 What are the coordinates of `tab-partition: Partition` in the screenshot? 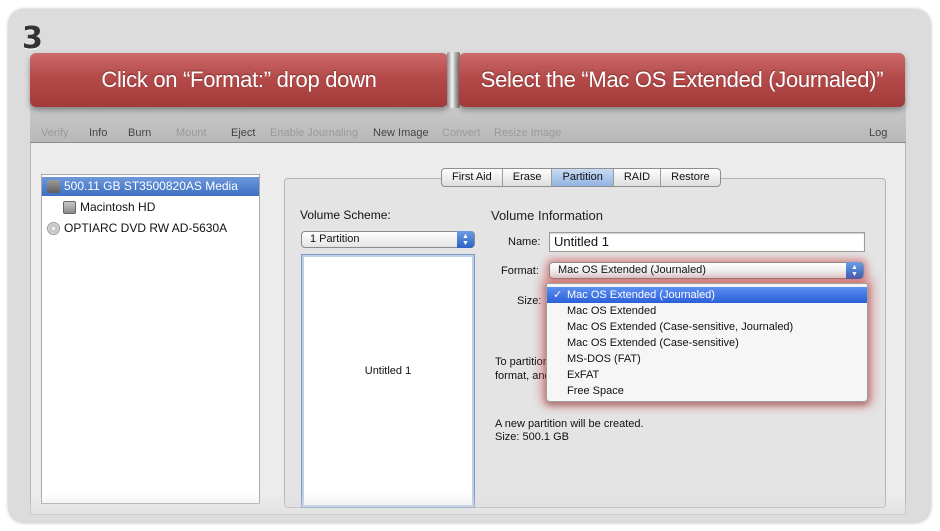 It's located at (583, 177).